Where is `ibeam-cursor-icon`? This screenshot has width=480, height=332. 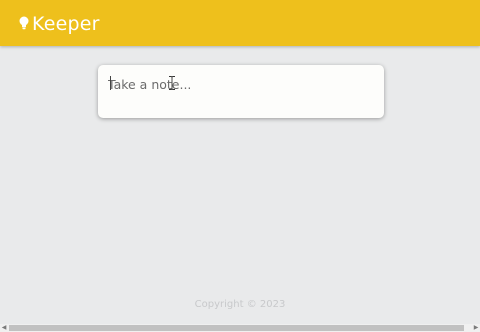 ibeam-cursor-icon is located at coordinates (172, 83).